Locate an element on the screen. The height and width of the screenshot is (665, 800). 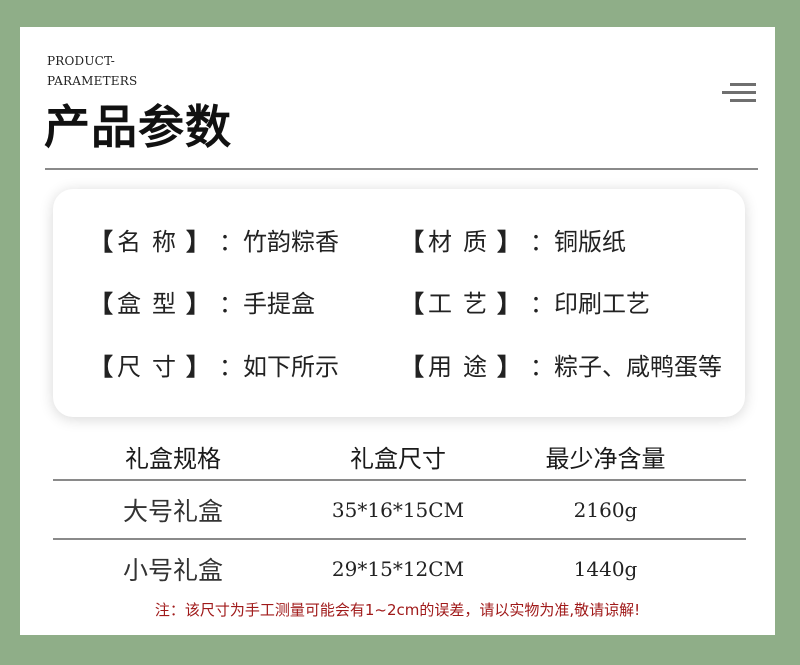
cell-size: 29*15*12CM is located at coordinates (398, 569).